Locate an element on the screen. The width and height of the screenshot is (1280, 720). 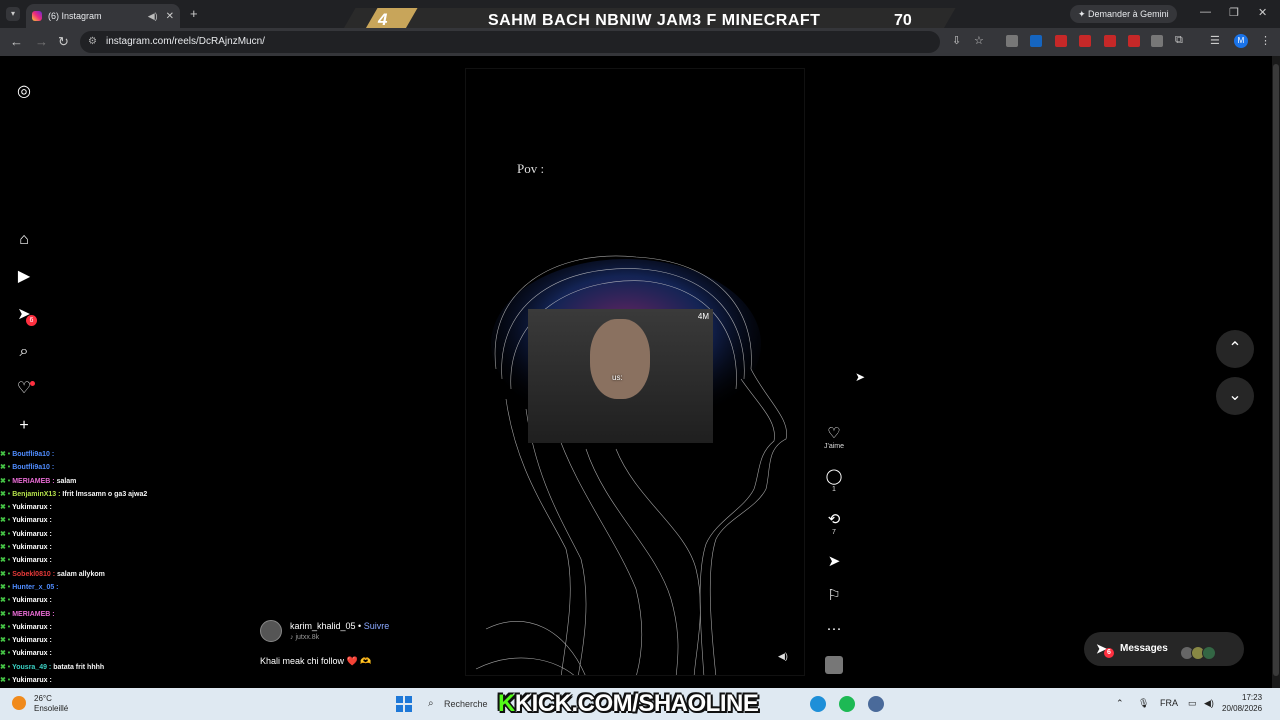
instagram-favicon-icon is located at coordinates (37, 16).